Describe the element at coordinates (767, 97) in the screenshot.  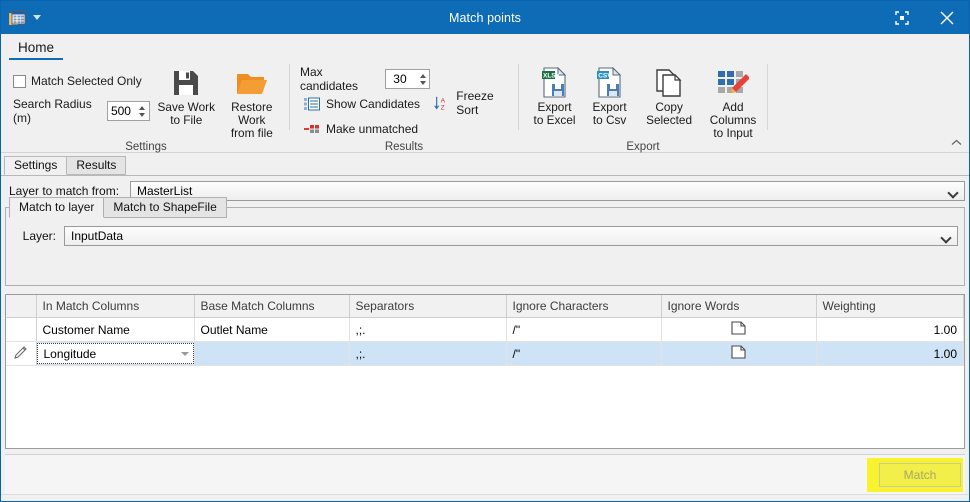
I see `ribbon-group-divider` at that location.